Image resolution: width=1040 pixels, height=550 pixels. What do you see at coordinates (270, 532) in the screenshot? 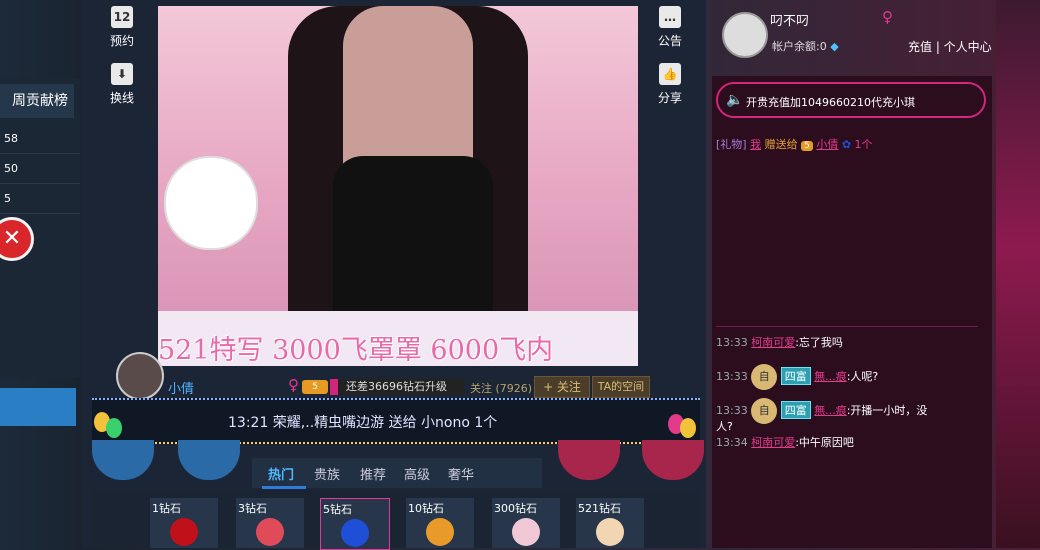
I see `candy-icon` at bounding box center [270, 532].